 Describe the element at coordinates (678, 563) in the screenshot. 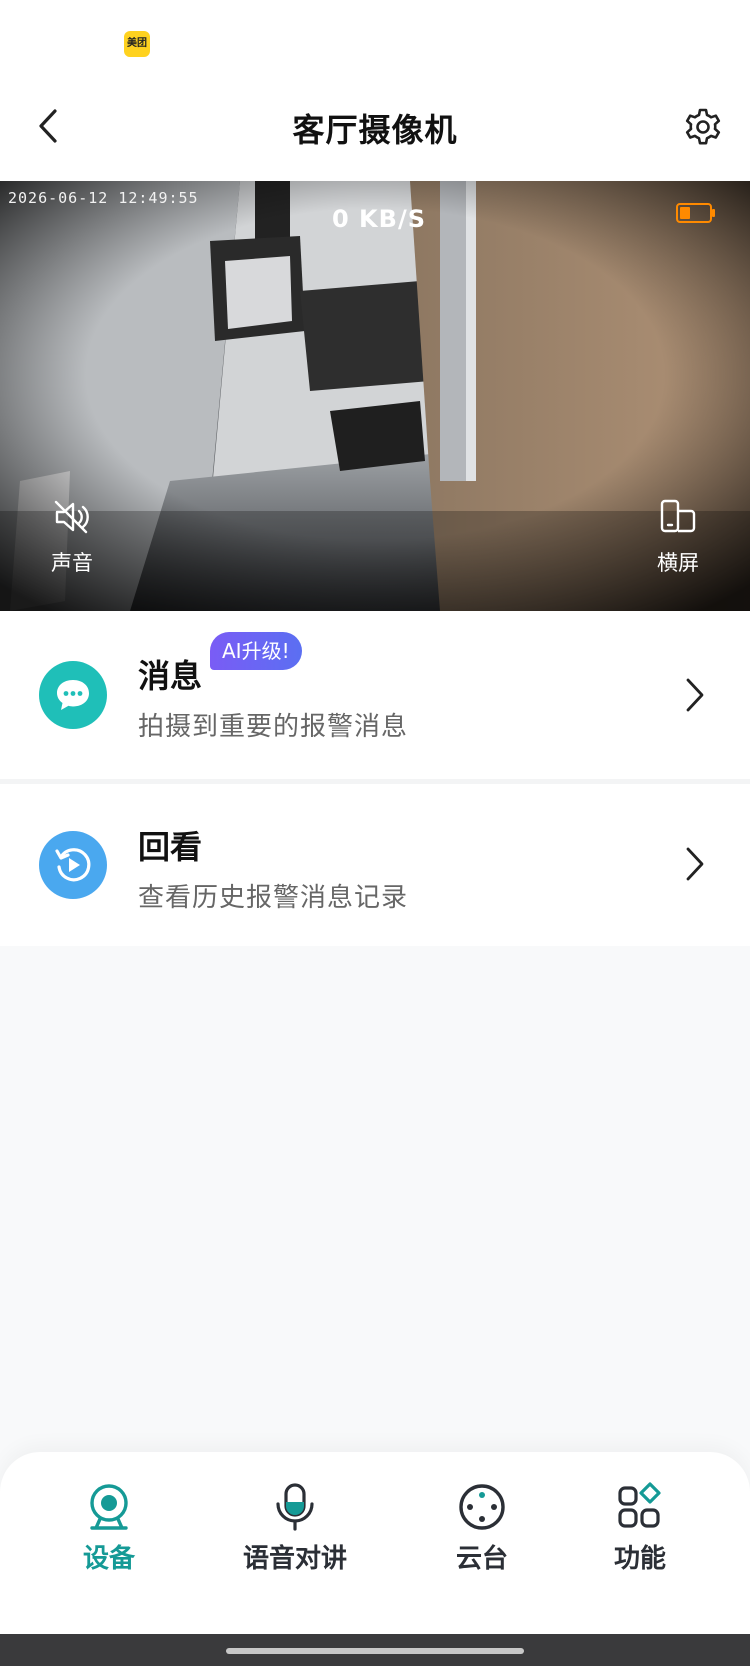

I see `landscape-label: 横屏` at that location.